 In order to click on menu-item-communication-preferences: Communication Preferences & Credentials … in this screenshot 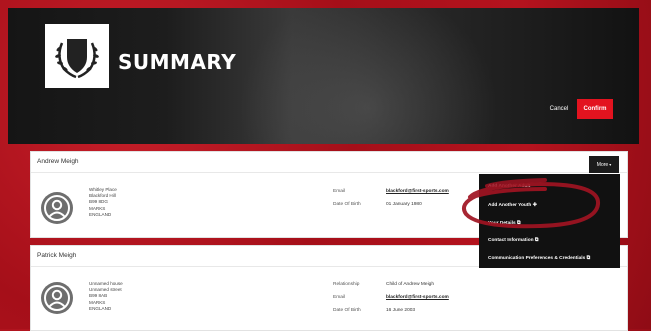, I will do `click(539, 258)`.